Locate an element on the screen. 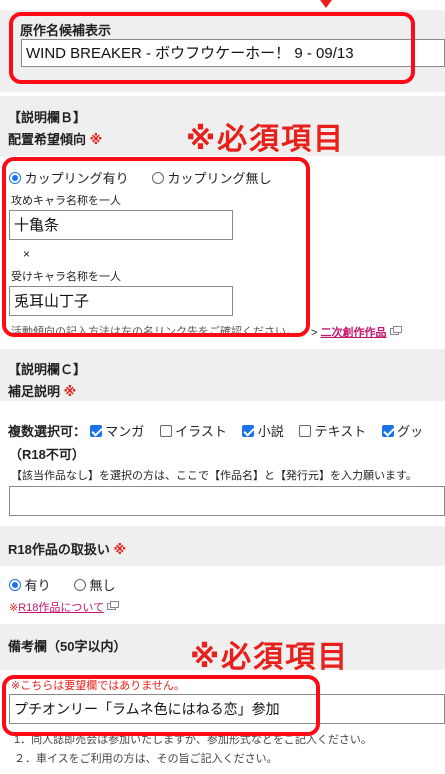 This screenshot has width=445, height=774. r18-link-row: ※R18作品について is located at coordinates (64, 607).